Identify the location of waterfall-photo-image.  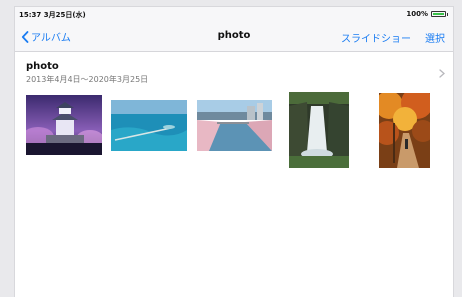
(319, 130).